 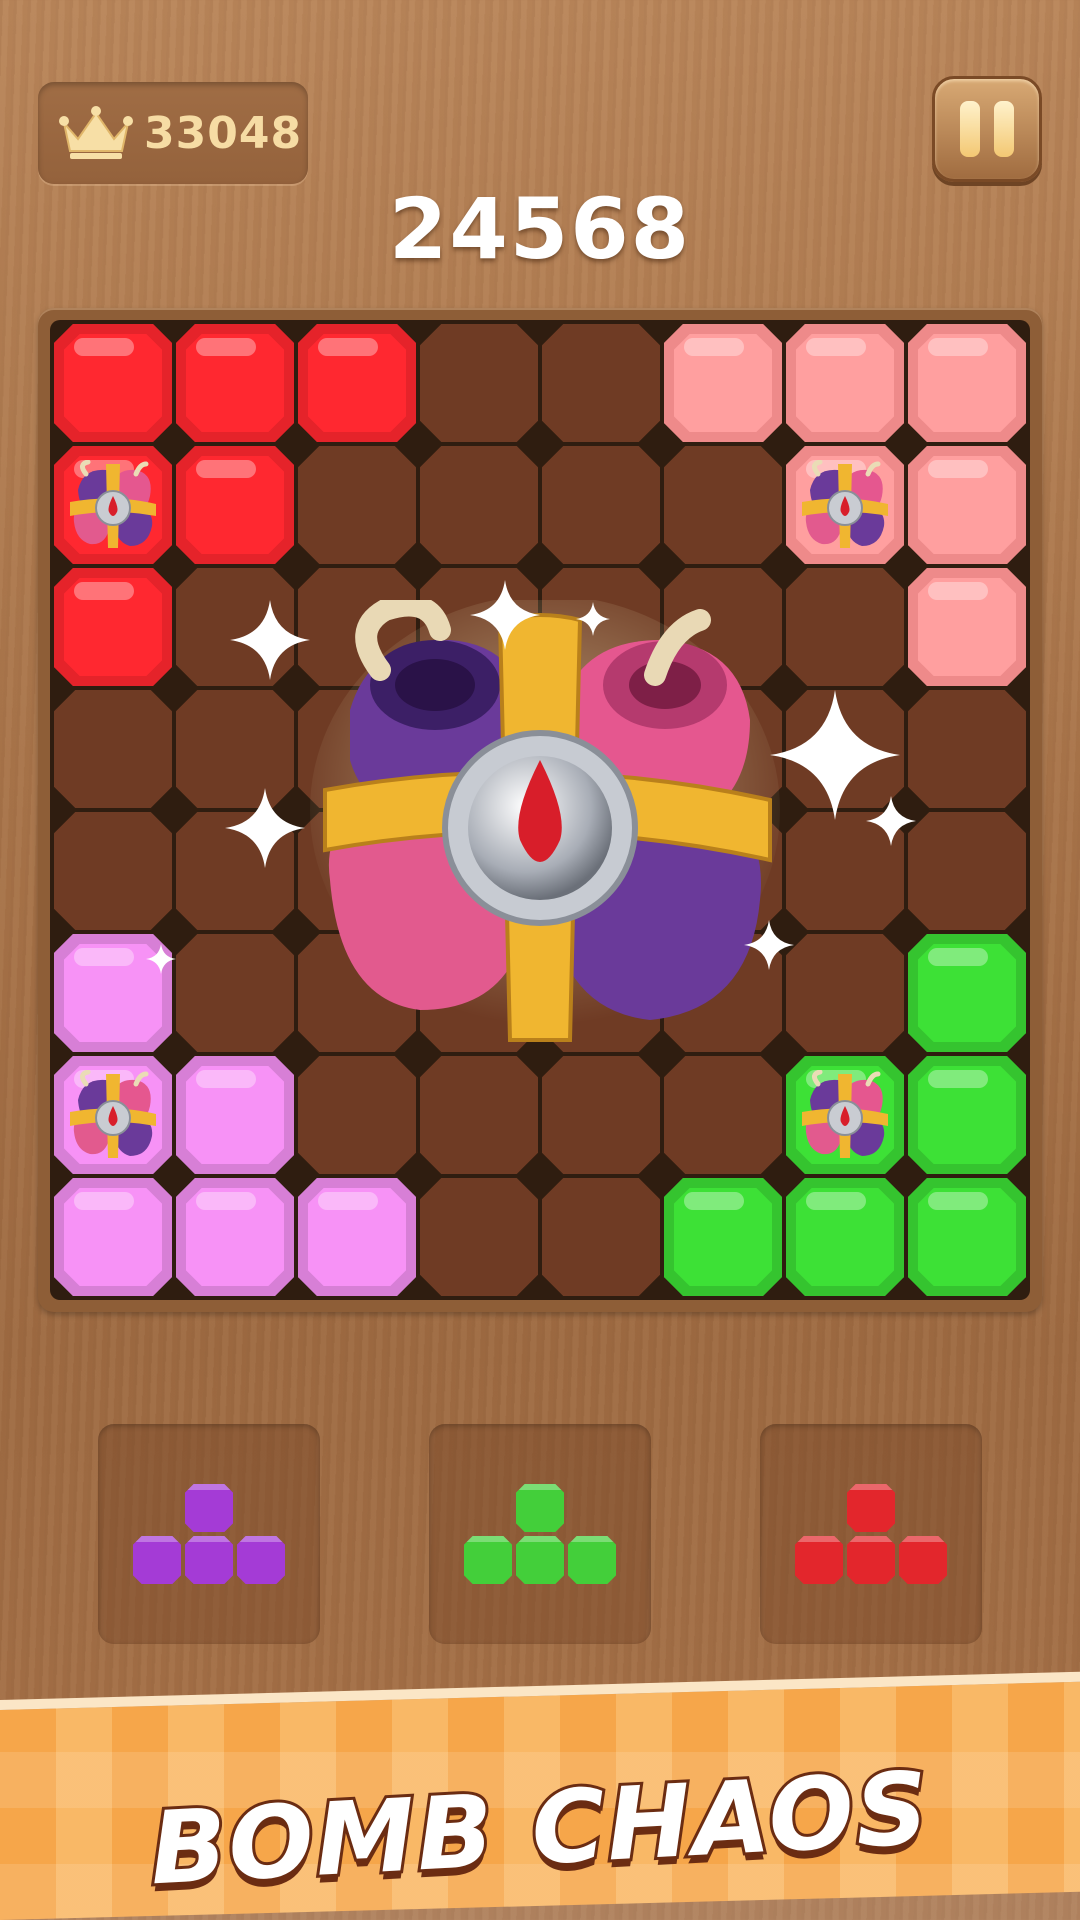 I want to click on pause-icon, so click(x=970, y=129).